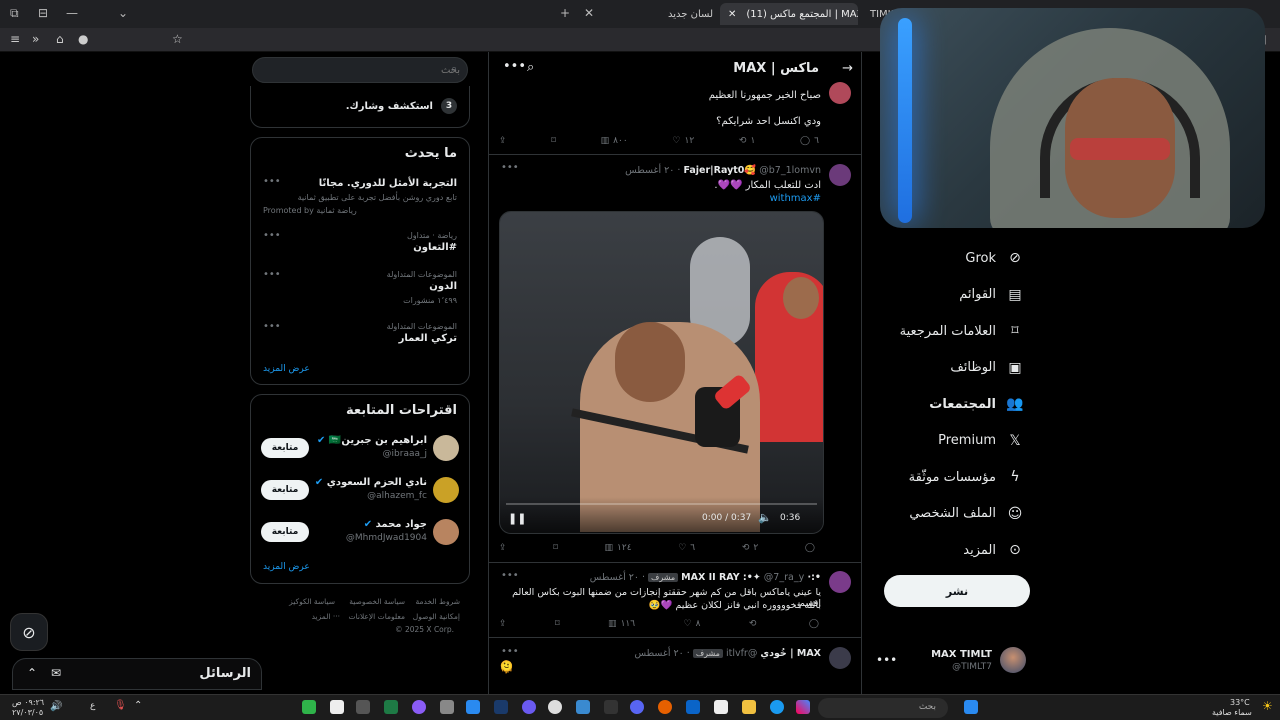 Image resolution: width=1280 pixels, height=720 pixels. Describe the element at coordinates (501, 707) in the screenshot. I see `steam-icon` at that location.